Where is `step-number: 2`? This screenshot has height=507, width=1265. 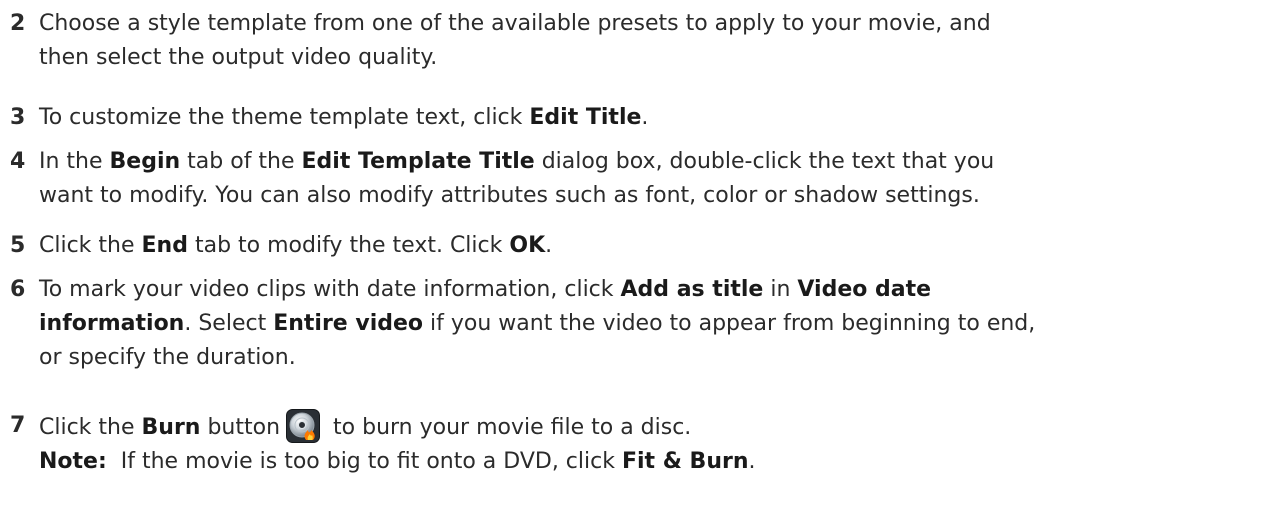 step-number: 2 is located at coordinates (18, 23).